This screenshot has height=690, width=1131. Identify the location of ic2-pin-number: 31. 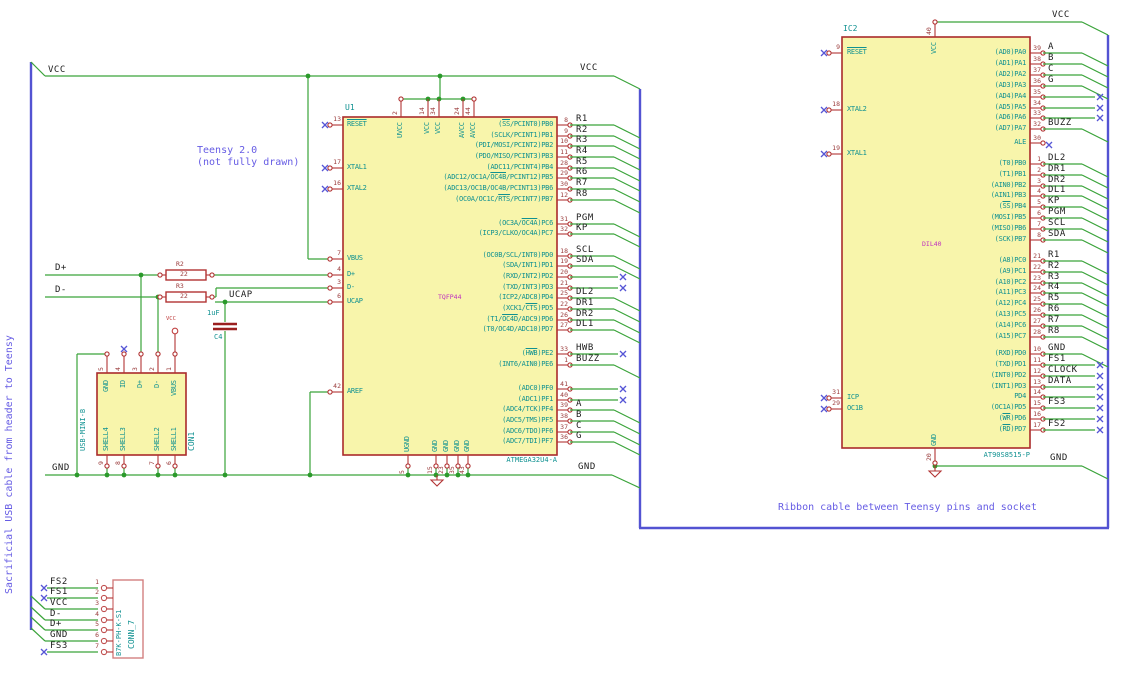
(836, 392).